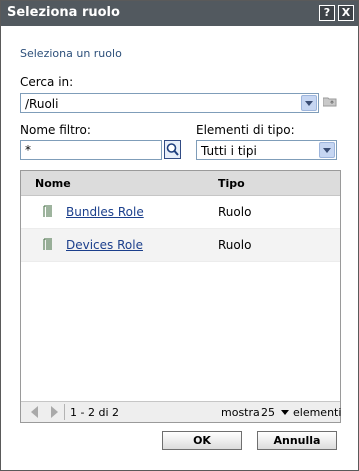  Describe the element at coordinates (297, 440) in the screenshot. I see `cancel-button: Annulla` at that location.